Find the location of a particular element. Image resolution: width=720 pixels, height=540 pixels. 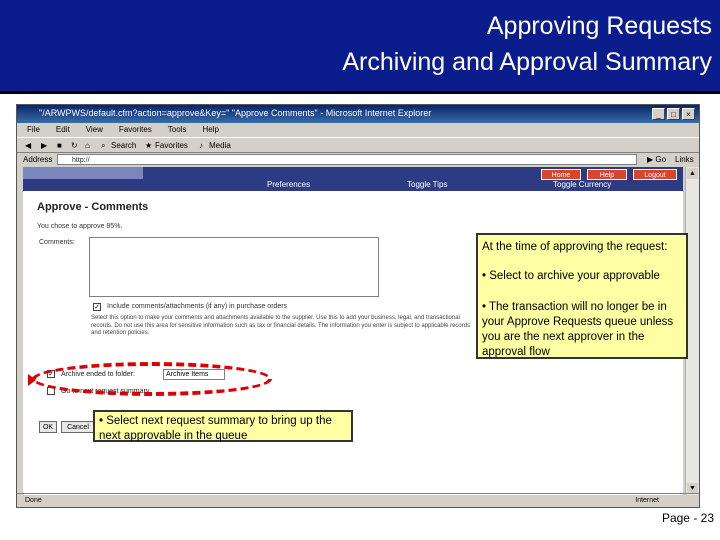

menu-view: View is located at coordinates (94, 130).